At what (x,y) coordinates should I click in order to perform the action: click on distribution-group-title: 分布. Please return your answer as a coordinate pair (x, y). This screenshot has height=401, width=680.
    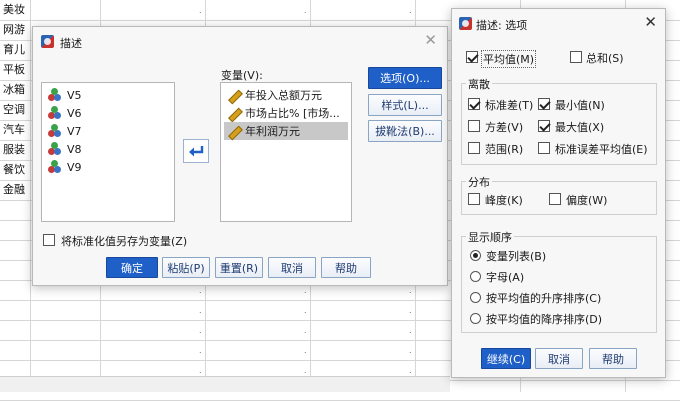
    Looking at the image, I should click on (479, 182).